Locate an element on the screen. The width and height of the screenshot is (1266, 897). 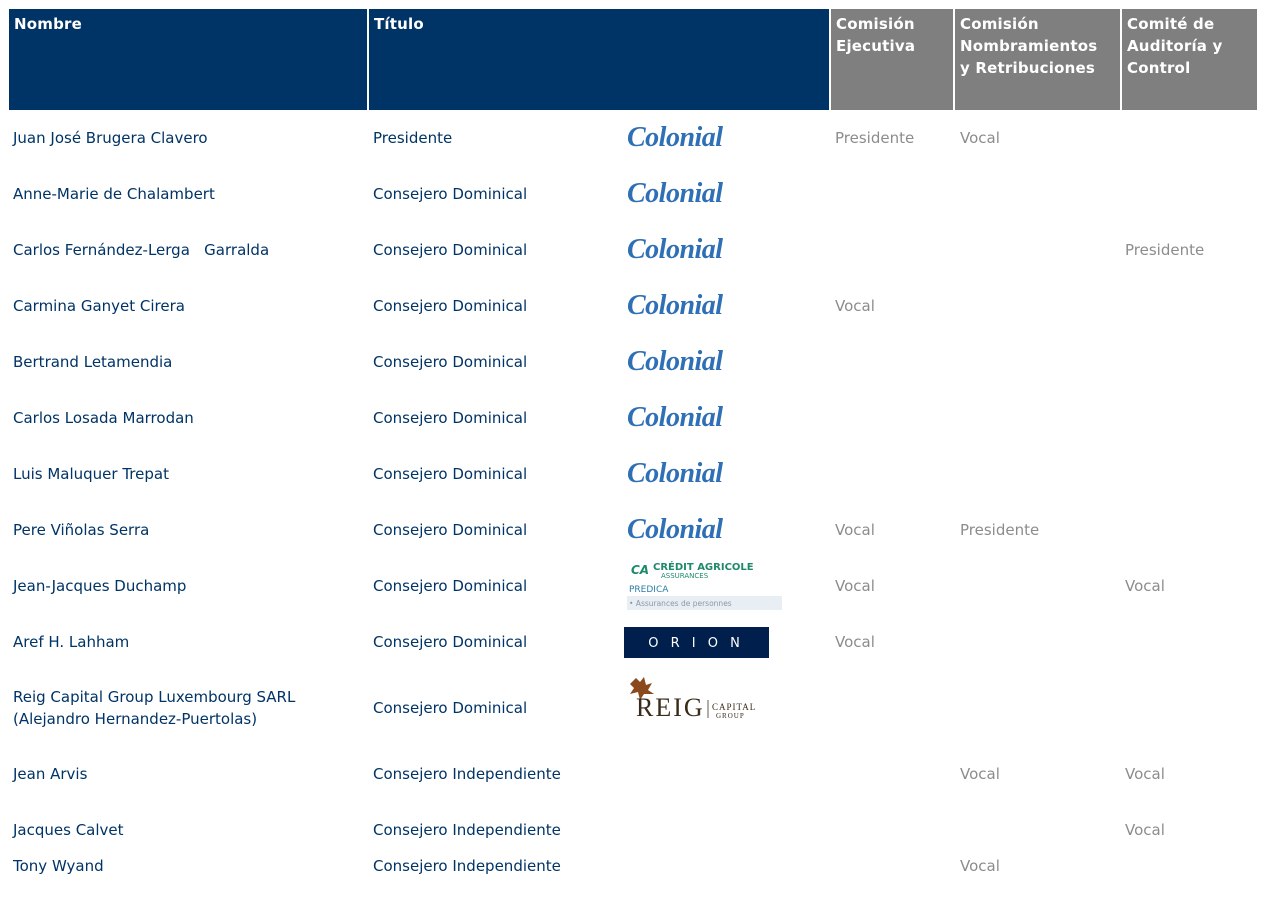
row-nombre-line-2: (Alejandro Hernandez-Puertolas) is located at coordinates (135, 719).